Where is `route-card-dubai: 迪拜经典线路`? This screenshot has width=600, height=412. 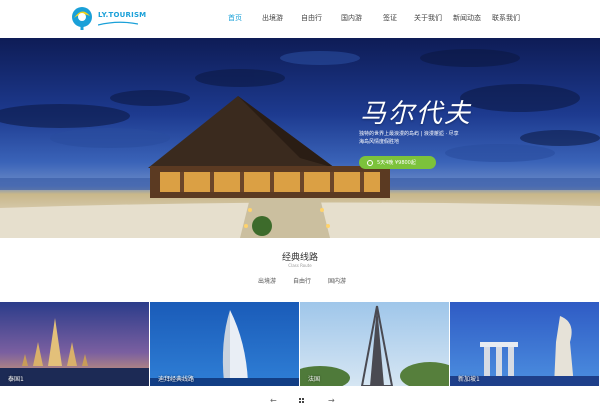
route-card-dubai: 迪拜经典线路 is located at coordinates (224, 344).